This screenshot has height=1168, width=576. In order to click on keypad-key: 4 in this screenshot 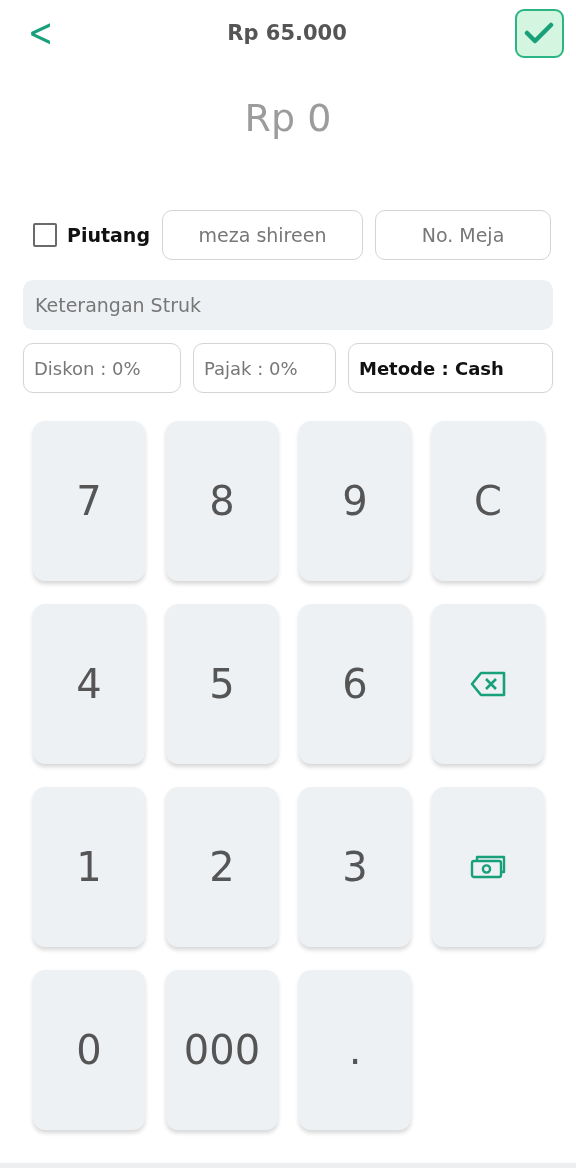, I will do `click(89, 684)`.